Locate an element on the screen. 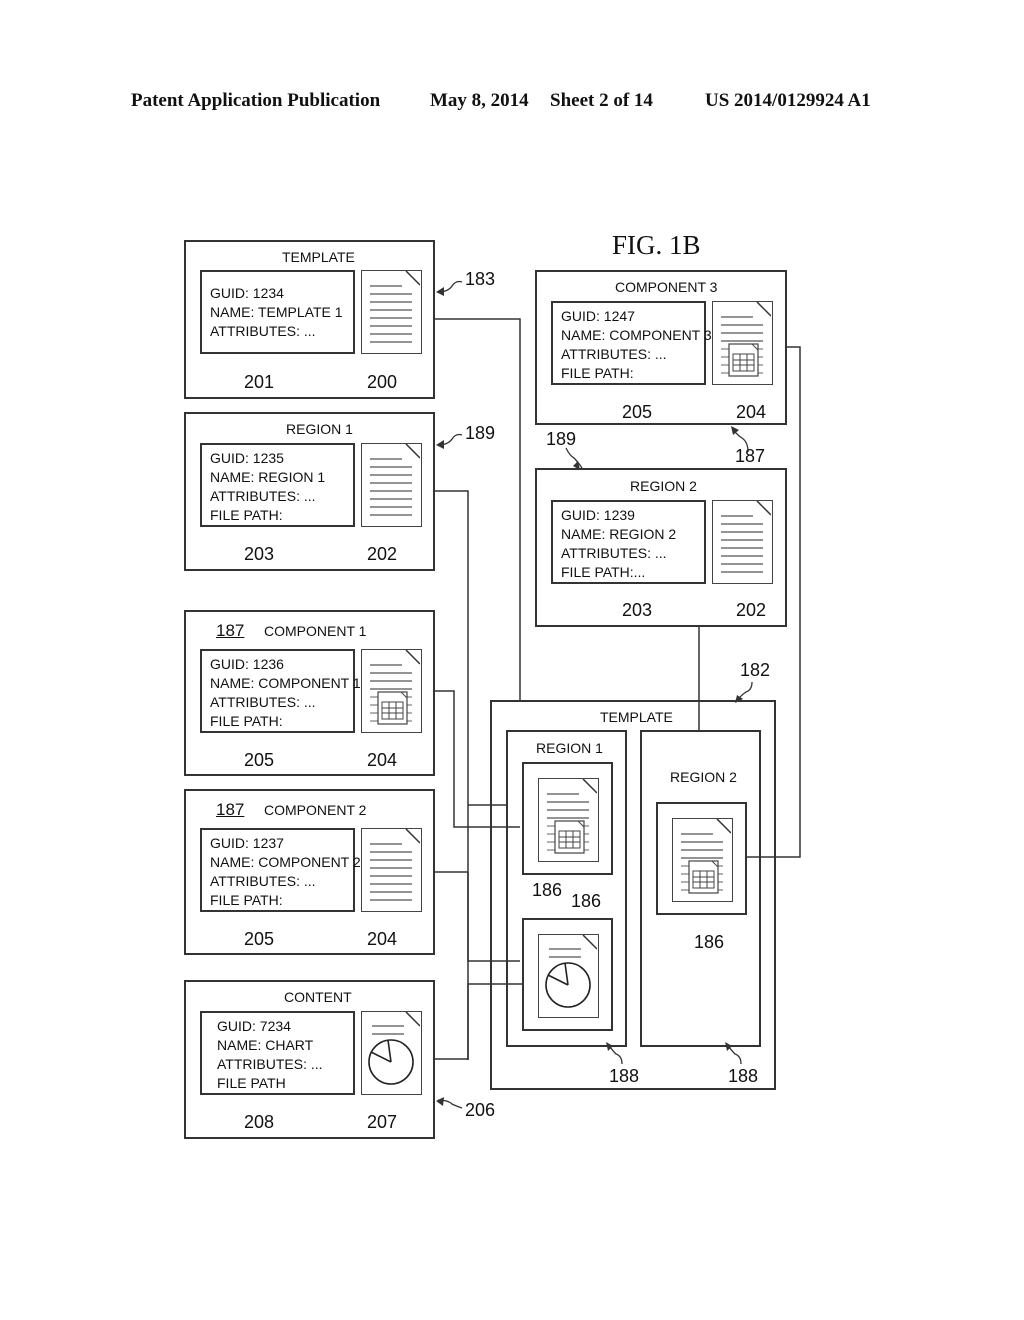  guid-line: GUID: 1247 is located at coordinates (598, 316).